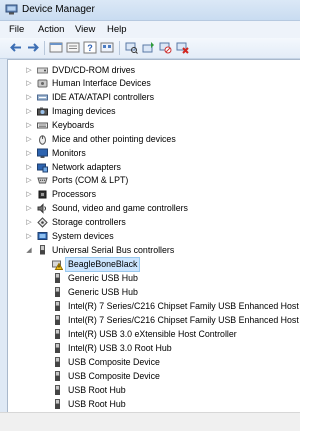 The width and height of the screenshot is (320, 431). Describe the element at coordinates (42, 168) in the screenshot. I see `network-adapter-icon` at that location.